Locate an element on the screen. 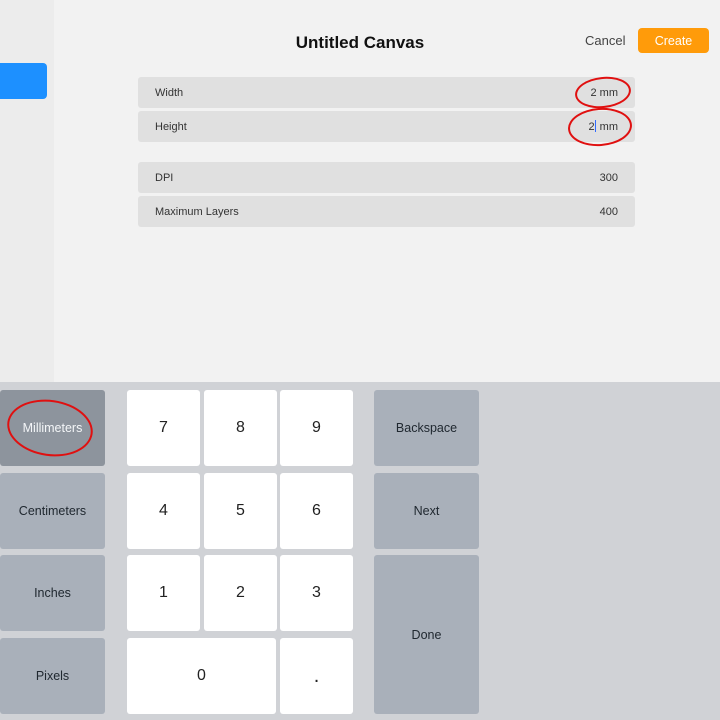  max-layers-label: Maximum Layers is located at coordinates (197, 211).